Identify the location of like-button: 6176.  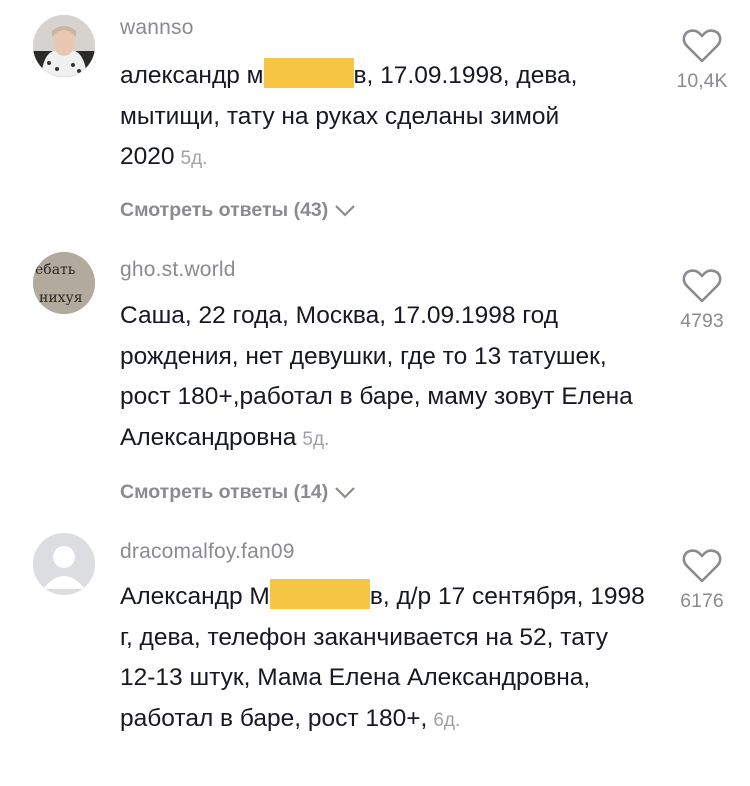
(702, 580).